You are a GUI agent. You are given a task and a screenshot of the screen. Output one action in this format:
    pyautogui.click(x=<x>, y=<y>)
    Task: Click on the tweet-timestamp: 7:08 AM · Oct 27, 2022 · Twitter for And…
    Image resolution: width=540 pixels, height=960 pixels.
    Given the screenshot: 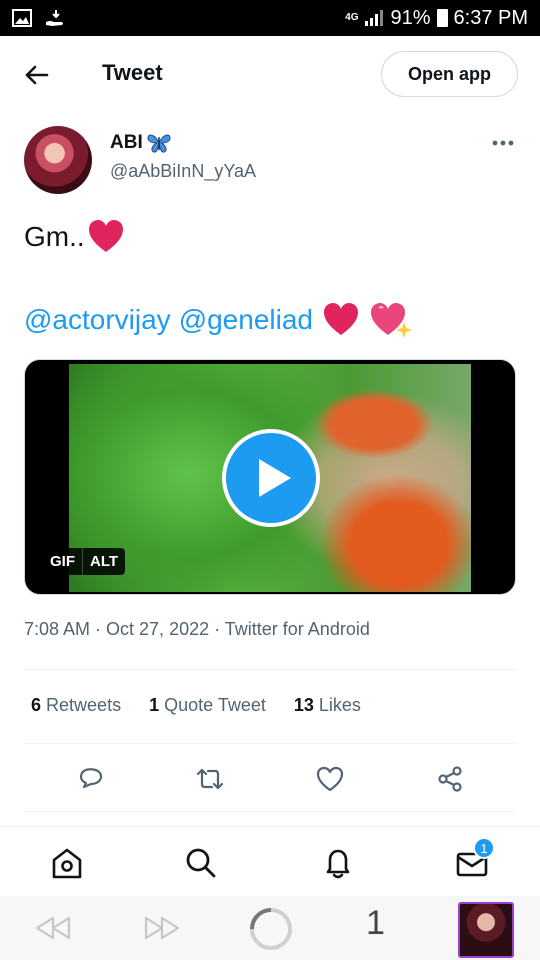 What is the action you would take?
    pyautogui.click(x=197, y=629)
    